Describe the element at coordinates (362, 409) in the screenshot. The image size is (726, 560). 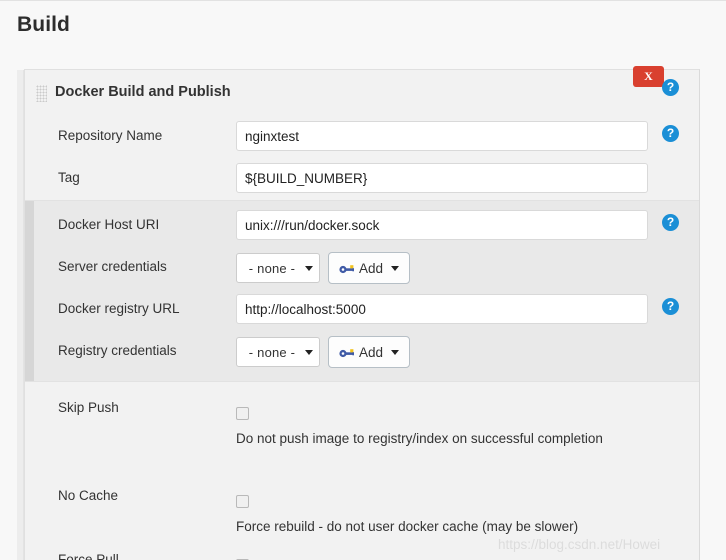
I see `row-skip-push: Skip Push` at that location.